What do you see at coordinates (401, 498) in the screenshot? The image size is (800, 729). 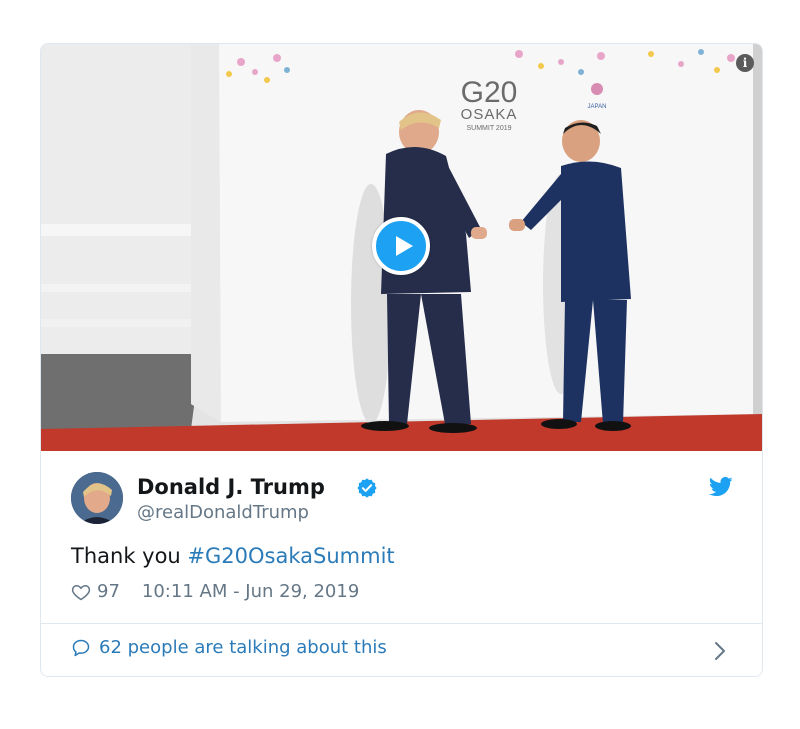 I see `tweet-header: Donald J. Trump @realDonaldTrump` at bounding box center [401, 498].